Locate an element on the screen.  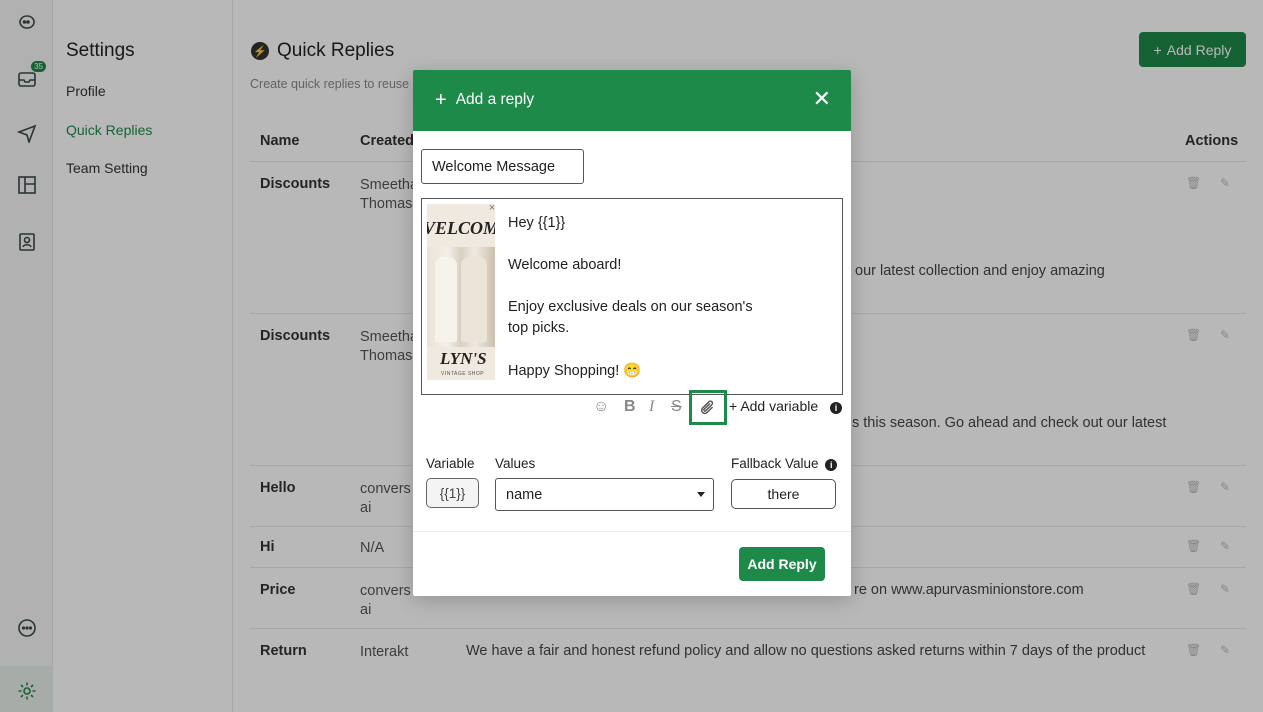
chevron-down-icon is located at coordinates (701, 494).